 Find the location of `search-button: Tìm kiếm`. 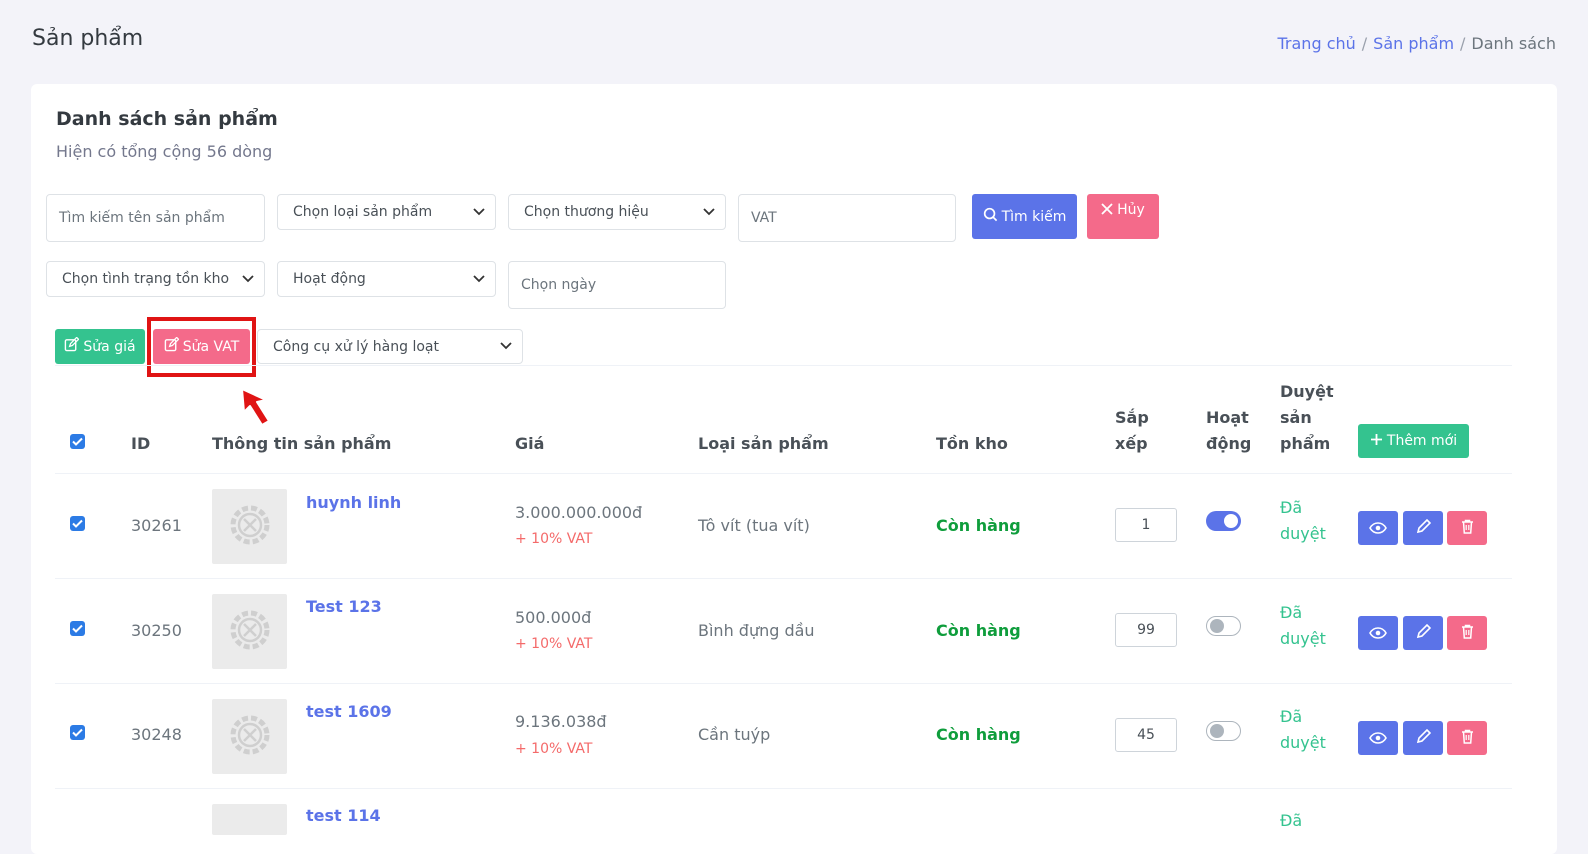

search-button: Tìm kiếm is located at coordinates (1024, 216).